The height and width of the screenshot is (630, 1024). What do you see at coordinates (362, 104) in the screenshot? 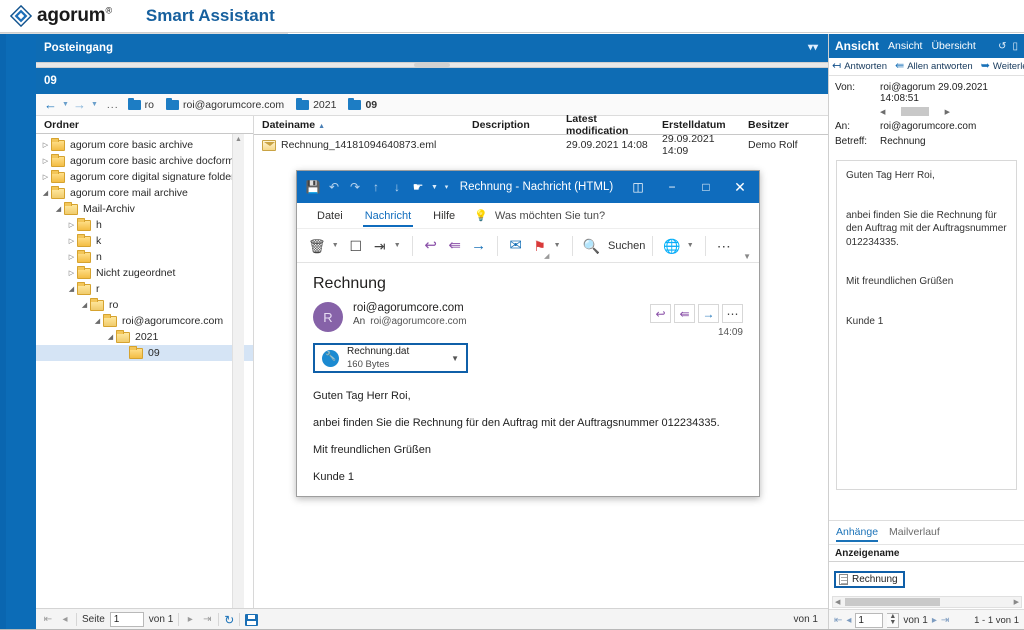
I see `breadcrumb-item-current: 09` at bounding box center [362, 104].